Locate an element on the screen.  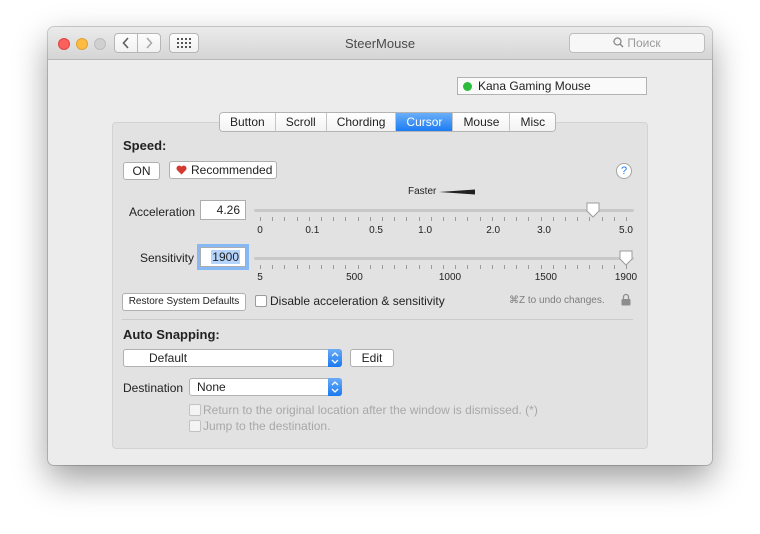
snapping-preset-value: Default is located at coordinates (168, 358).